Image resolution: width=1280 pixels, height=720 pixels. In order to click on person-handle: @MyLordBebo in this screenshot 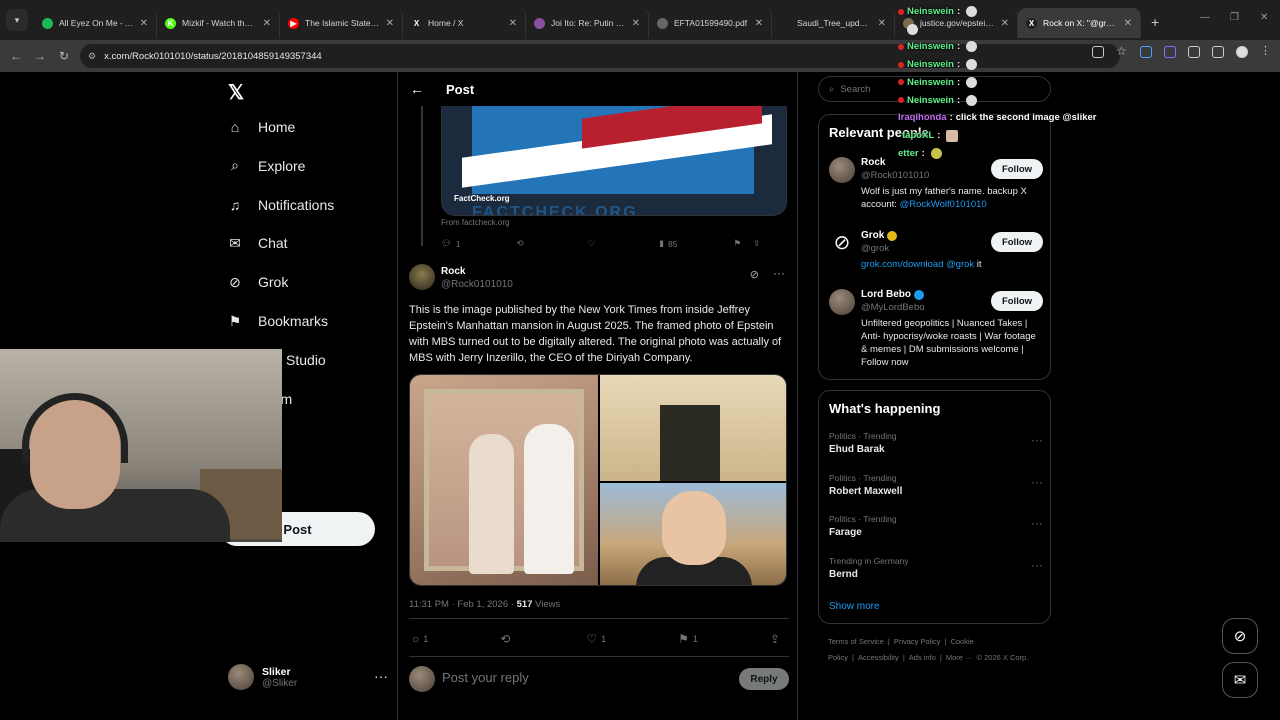, I will do `click(893, 307)`.